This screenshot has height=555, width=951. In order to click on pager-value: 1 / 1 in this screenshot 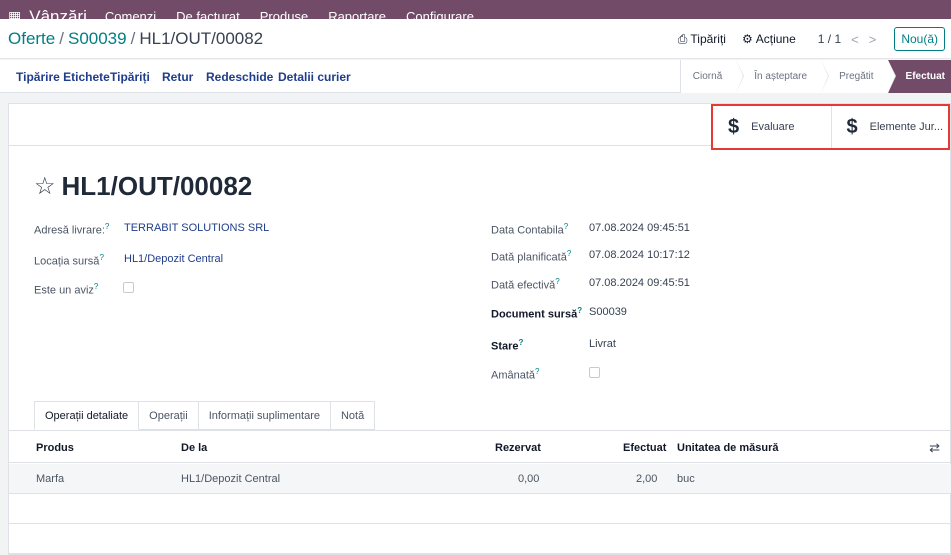, I will do `click(829, 39)`.